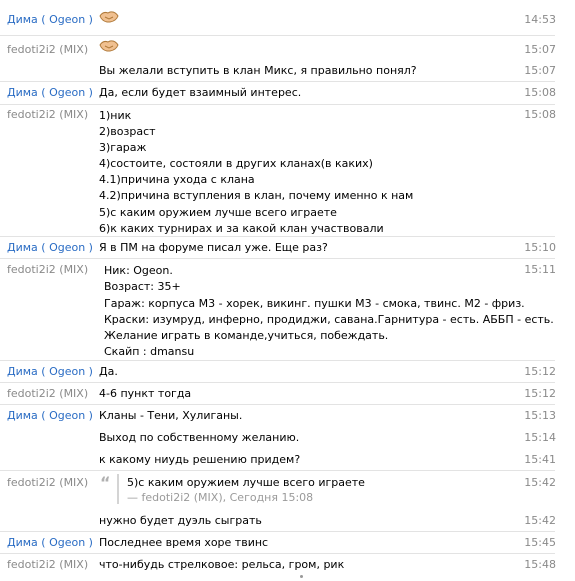 The height and width of the screenshot is (581, 575). What do you see at coordinates (105, 482) in the screenshot?
I see `quote-icon: “` at bounding box center [105, 482].